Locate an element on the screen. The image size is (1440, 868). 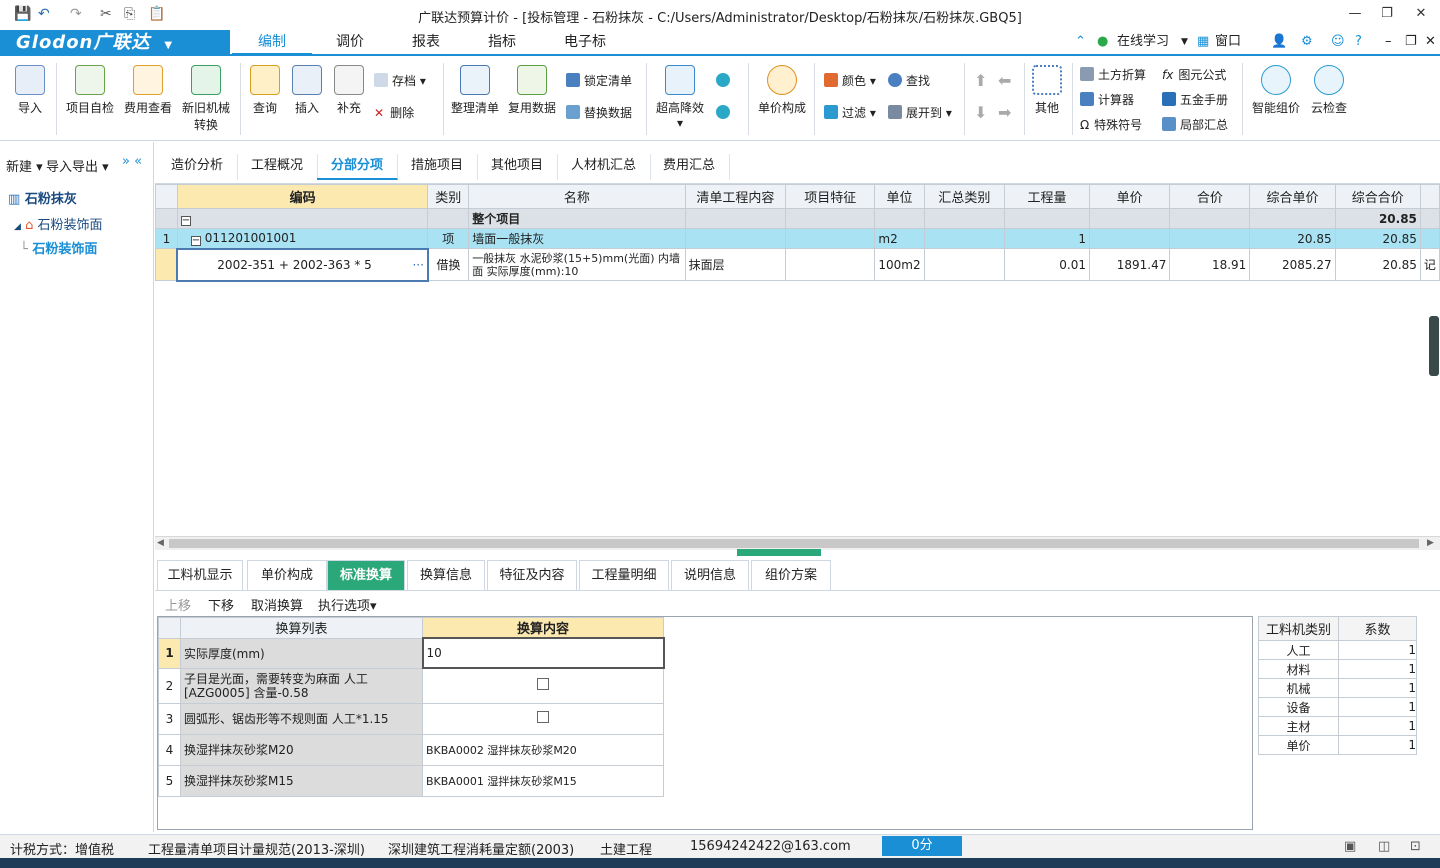
import-button: 导入 is located at coordinates (30, 90).